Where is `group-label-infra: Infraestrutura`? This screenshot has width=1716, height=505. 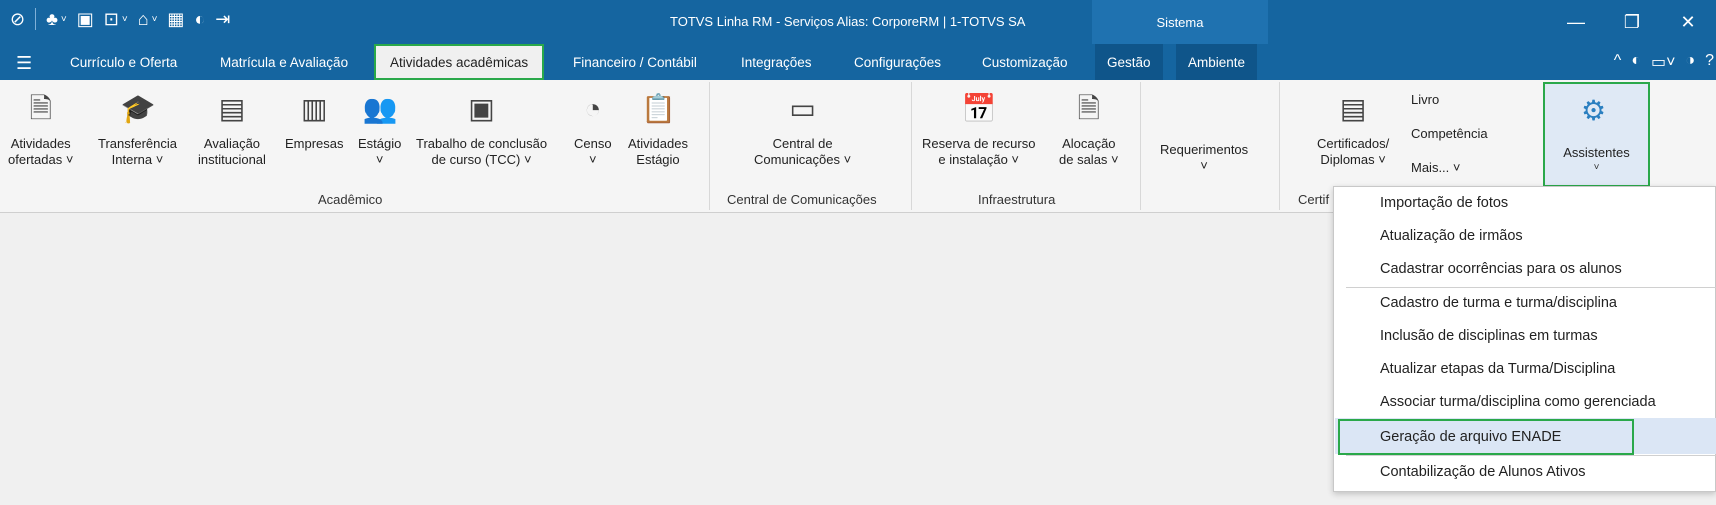
group-label-infra: Infraestrutura is located at coordinates (1017, 199).